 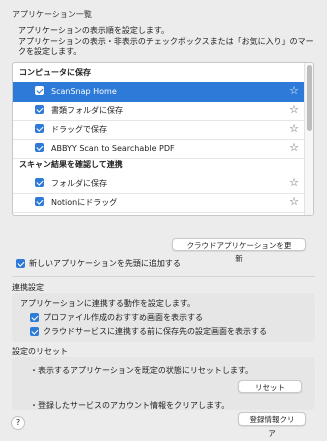 I want to click on list-item-label: ScanSnap Home, so click(x=84, y=91).